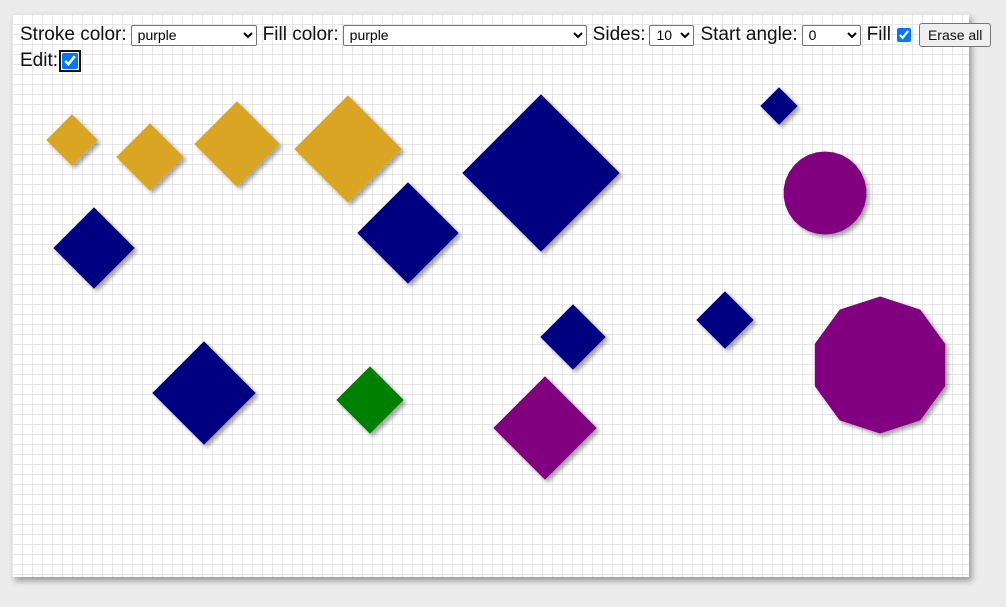  Describe the element at coordinates (749, 34) in the screenshot. I see `start-angle-label: Start angle:` at that location.